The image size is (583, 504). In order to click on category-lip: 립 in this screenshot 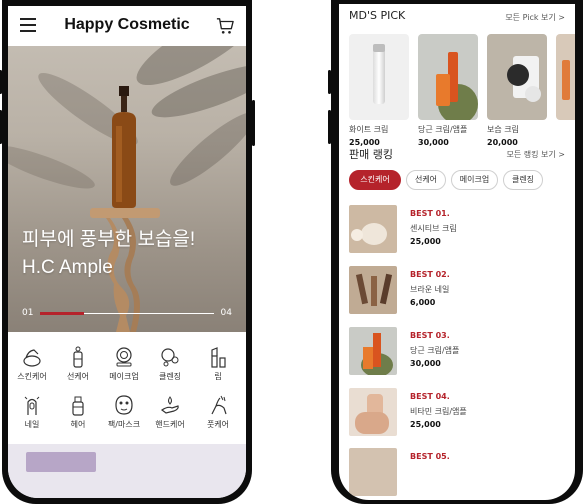, I will do `click(218, 364)`.